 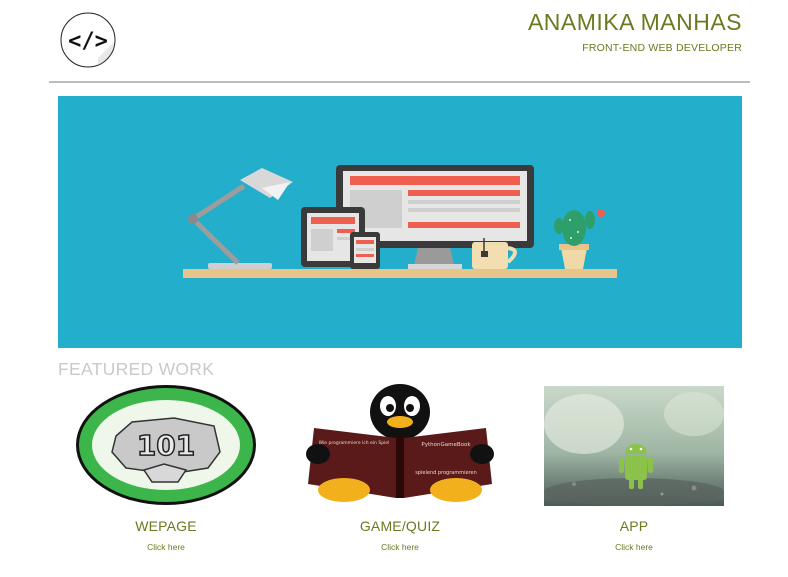 I want to click on desk-shelf, so click(x=400, y=273).